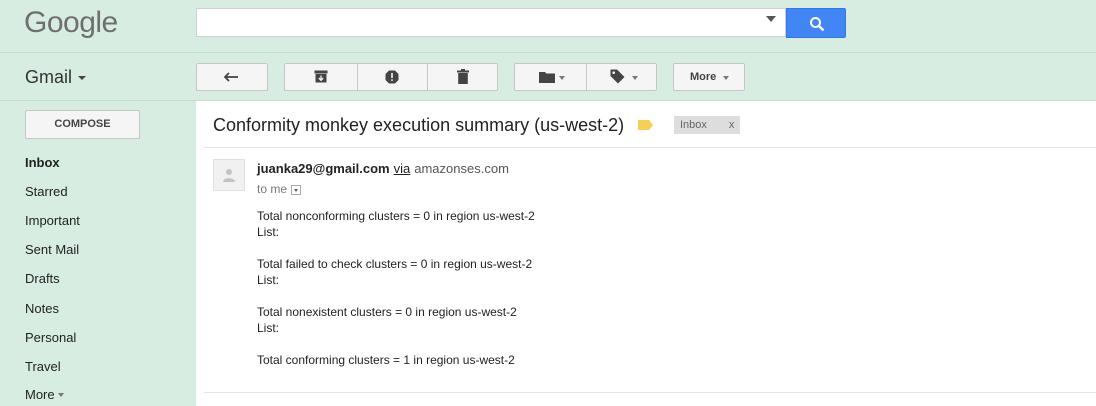 This screenshot has width=1096, height=406. I want to click on trash-icon, so click(463, 76).